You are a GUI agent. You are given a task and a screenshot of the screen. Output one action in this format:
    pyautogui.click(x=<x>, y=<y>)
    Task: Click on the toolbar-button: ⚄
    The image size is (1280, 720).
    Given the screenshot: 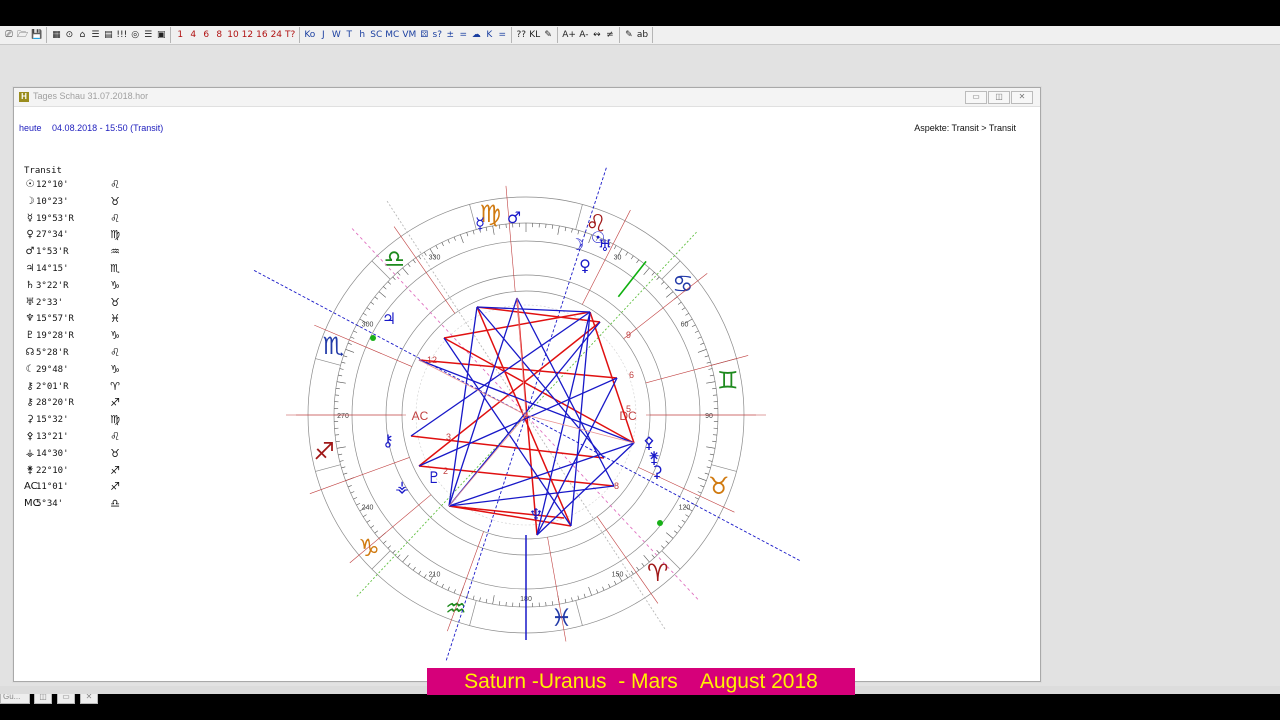 What is the action you would take?
    pyautogui.click(x=424, y=35)
    